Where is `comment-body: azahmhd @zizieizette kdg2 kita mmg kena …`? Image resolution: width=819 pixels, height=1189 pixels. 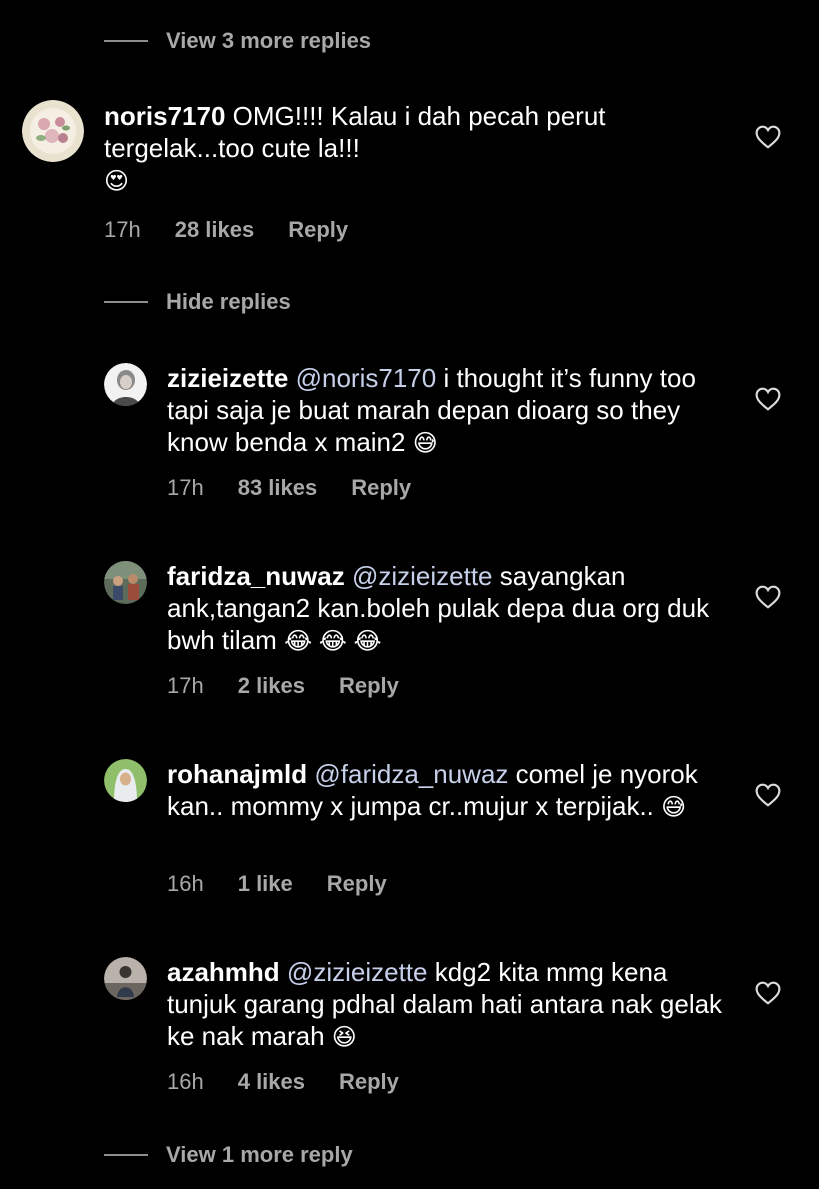
comment-body: azahmhd @zizieizette kdg2 kita mmg kena … is located at coordinates (447, 1005).